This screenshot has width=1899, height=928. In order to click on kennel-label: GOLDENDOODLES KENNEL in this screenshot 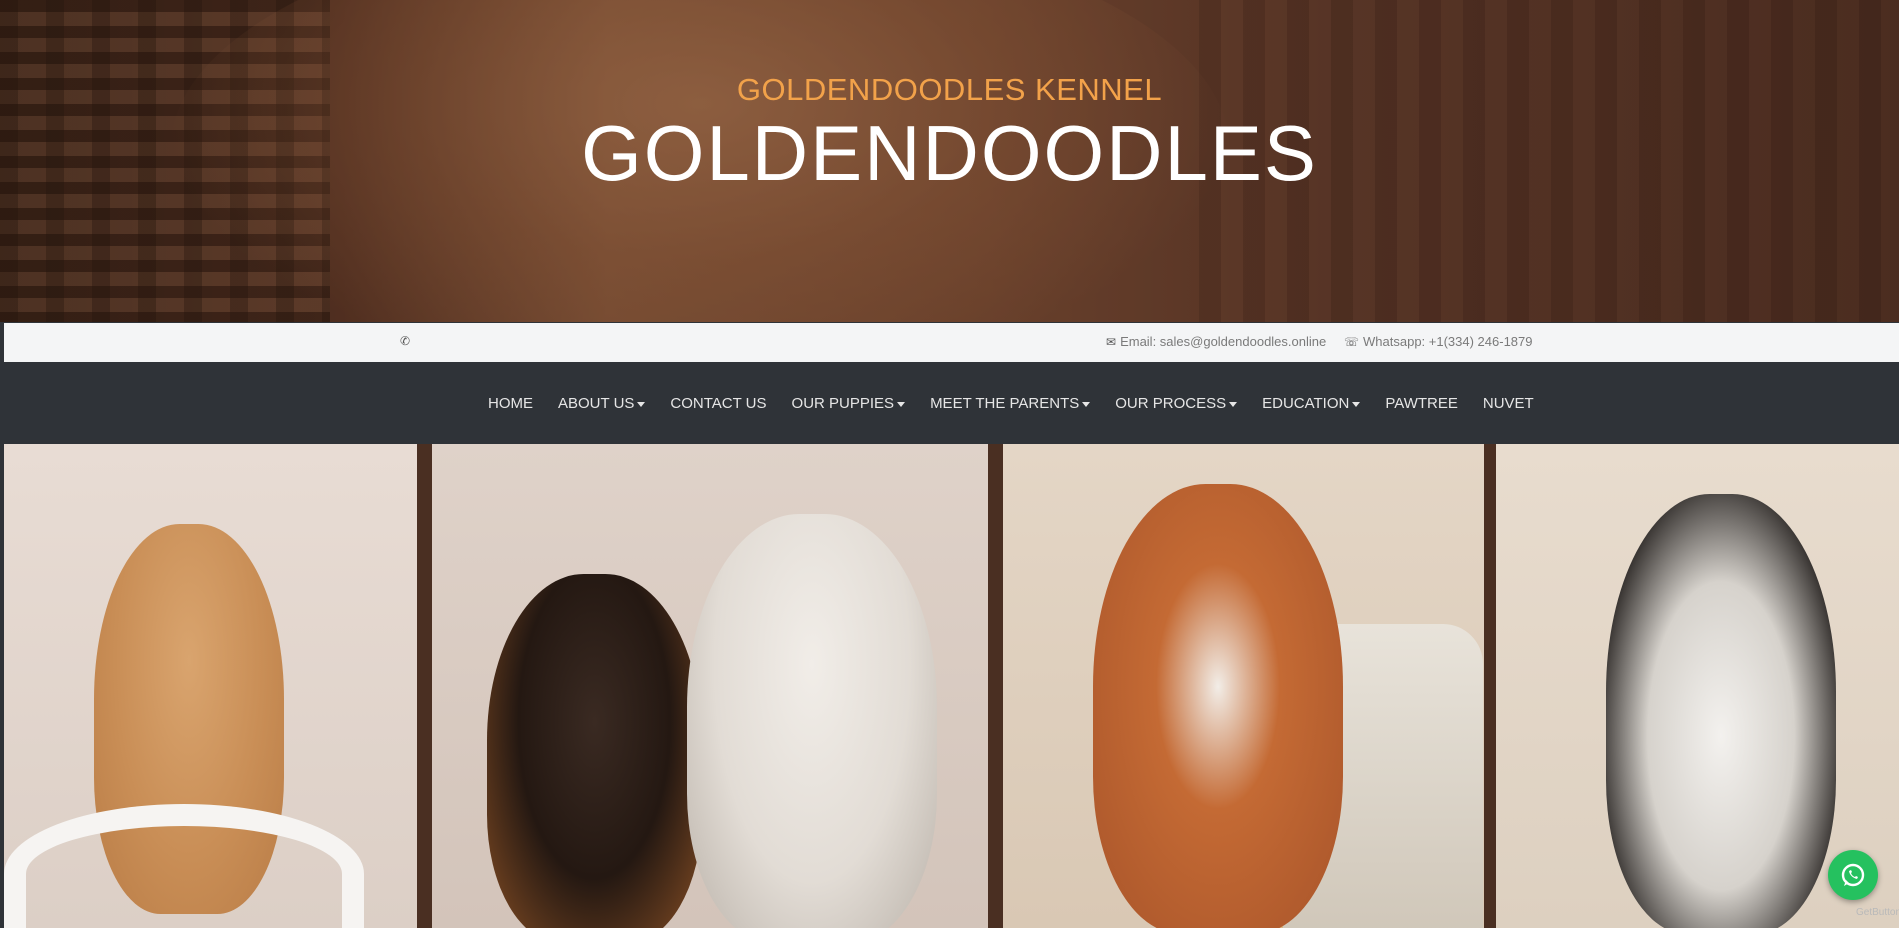, I will do `click(949, 89)`.